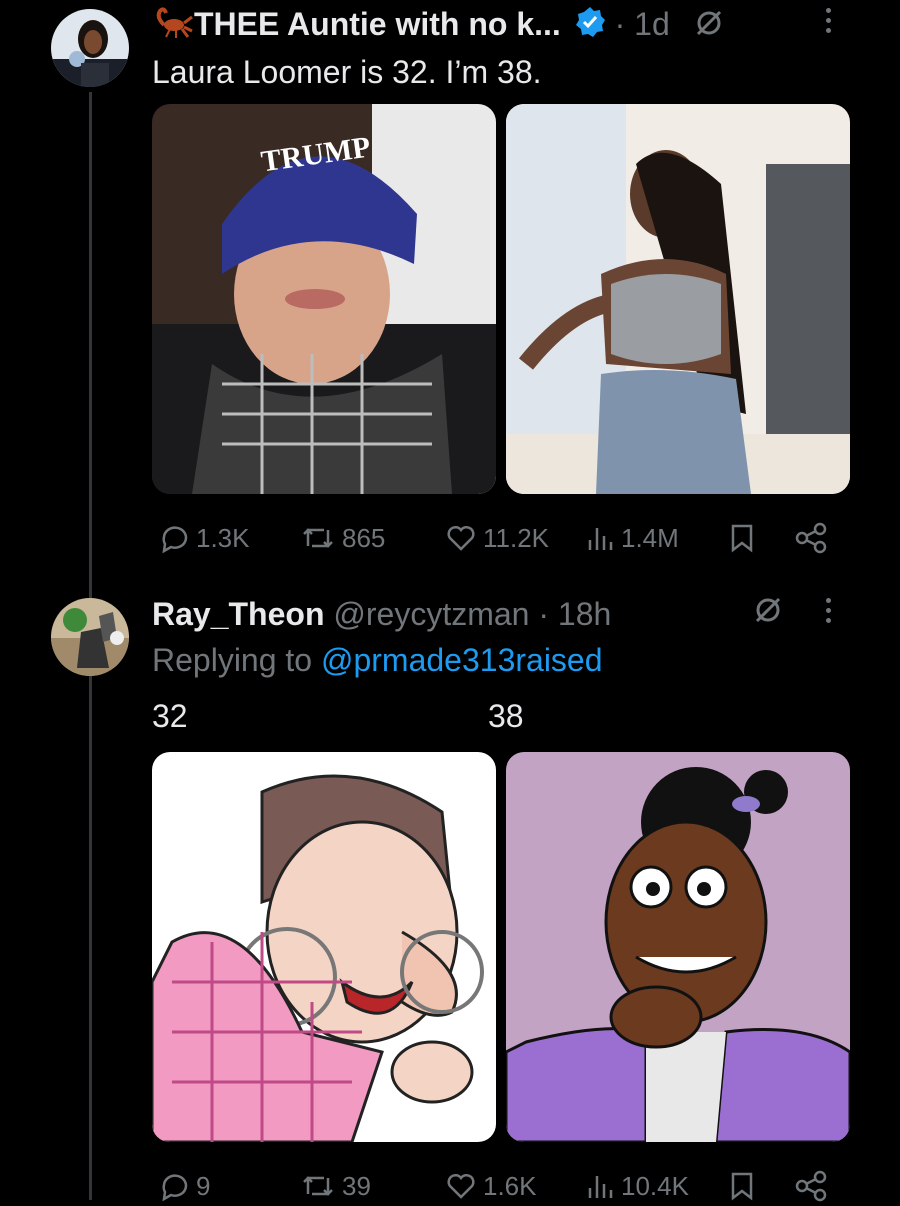 This screenshot has width=900, height=1206. Describe the element at coordinates (223, 537) in the screenshot. I see `reply-count: 1.3K` at that location.